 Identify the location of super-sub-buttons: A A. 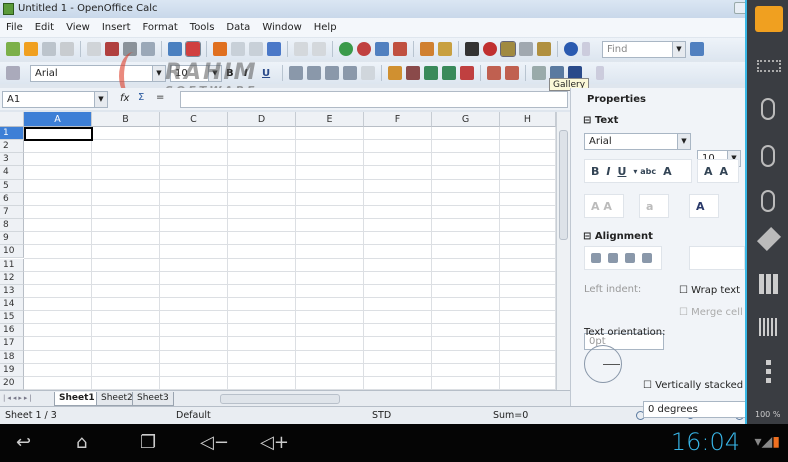
(604, 206).